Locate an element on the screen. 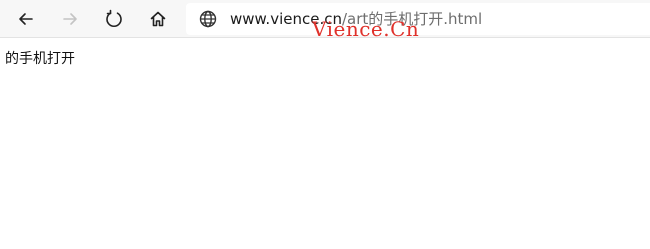 Image resolution: width=650 pixels, height=249 pixels. reload-button is located at coordinates (114, 19).